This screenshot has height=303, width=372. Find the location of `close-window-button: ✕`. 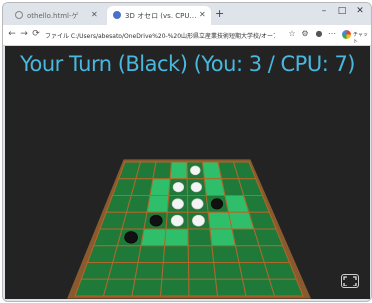

close-window-button: ✕ is located at coordinates (360, 11).